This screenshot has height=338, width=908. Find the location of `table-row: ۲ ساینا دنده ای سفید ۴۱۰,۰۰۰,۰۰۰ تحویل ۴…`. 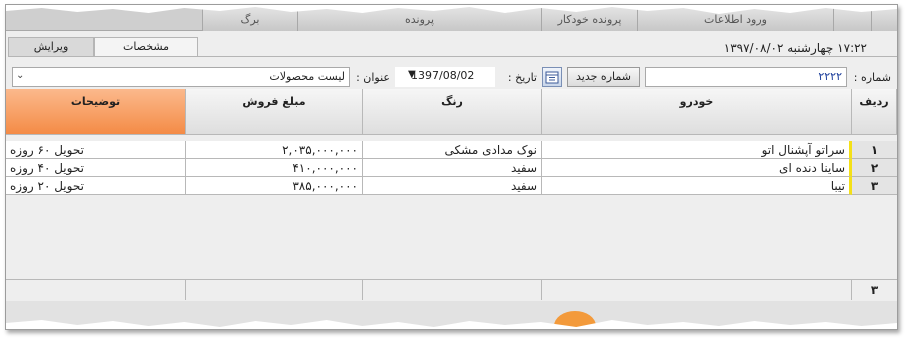

table-row: ۲ ساینا دنده ای سفید ۴۱۰,۰۰۰,۰۰۰ تحویل ۴… is located at coordinates (451, 168).